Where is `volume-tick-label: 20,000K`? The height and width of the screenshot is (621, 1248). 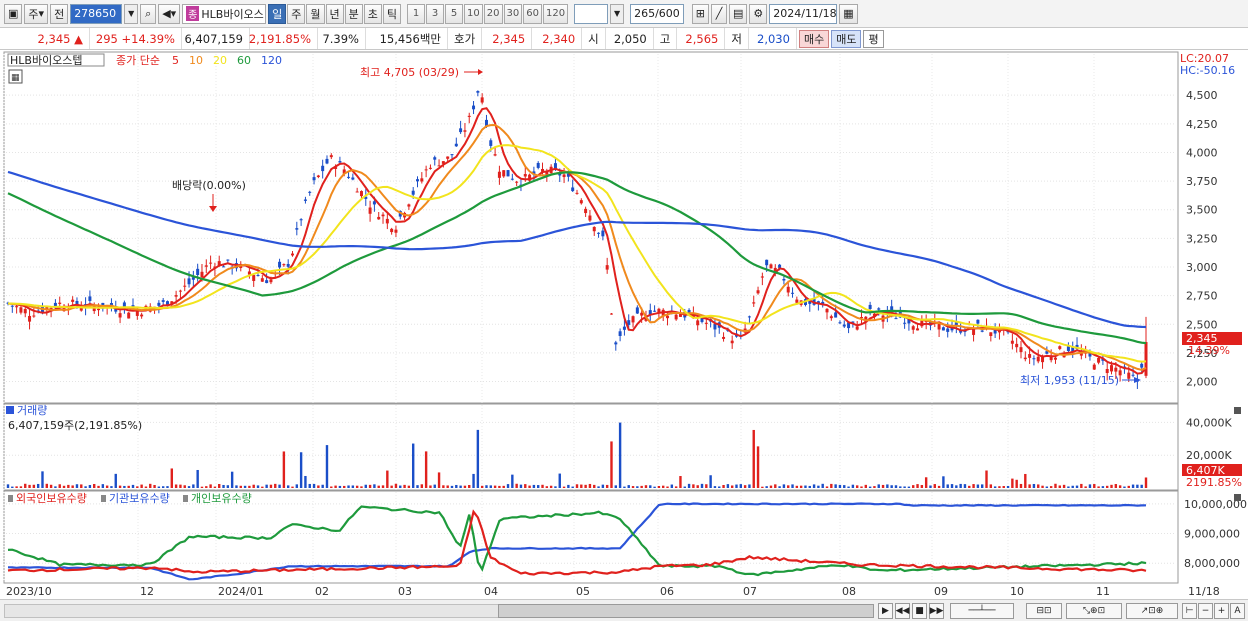
volume-tick-label: 20,000K is located at coordinates (1209, 455).